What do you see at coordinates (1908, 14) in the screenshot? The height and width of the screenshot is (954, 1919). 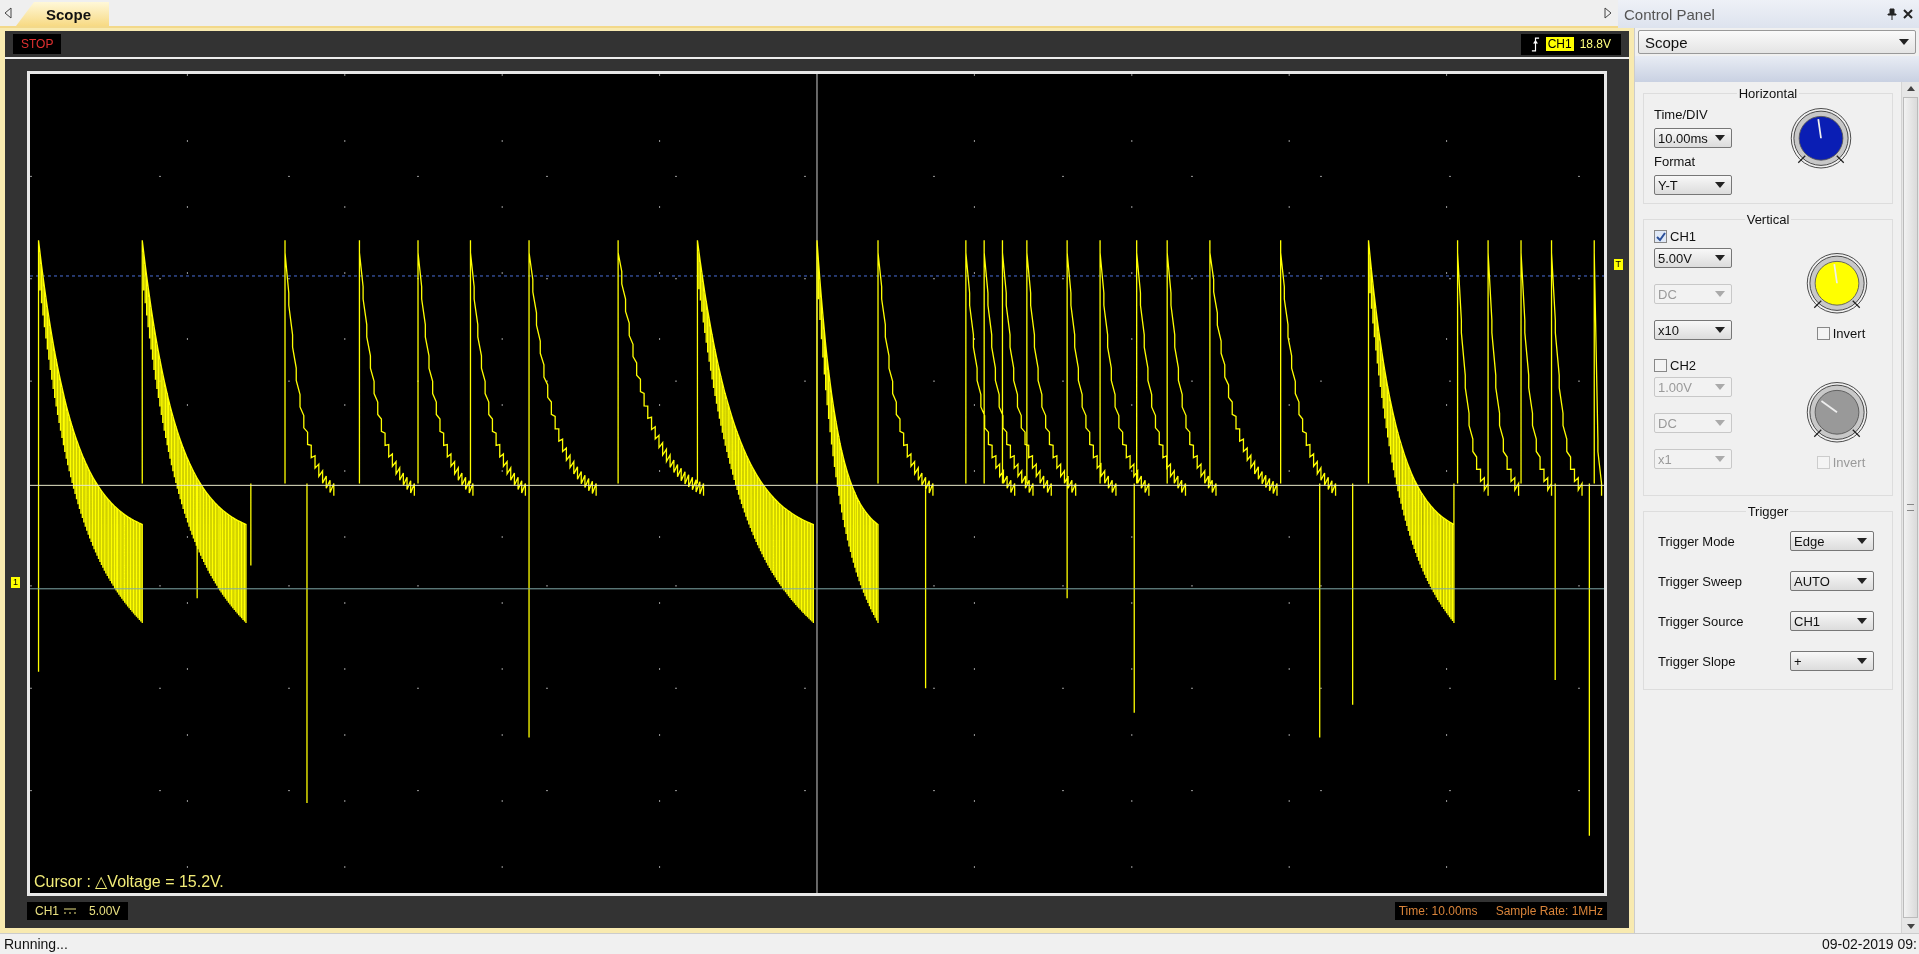 I see `close-icon` at bounding box center [1908, 14].